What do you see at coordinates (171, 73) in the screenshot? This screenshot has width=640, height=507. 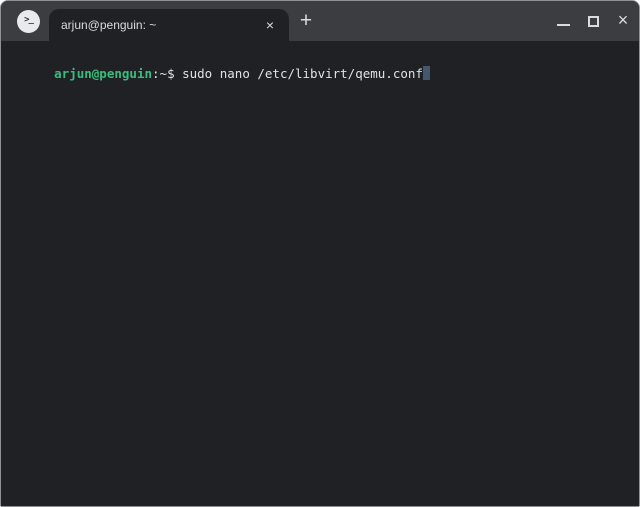 I see `prompt-symbol: $` at bounding box center [171, 73].